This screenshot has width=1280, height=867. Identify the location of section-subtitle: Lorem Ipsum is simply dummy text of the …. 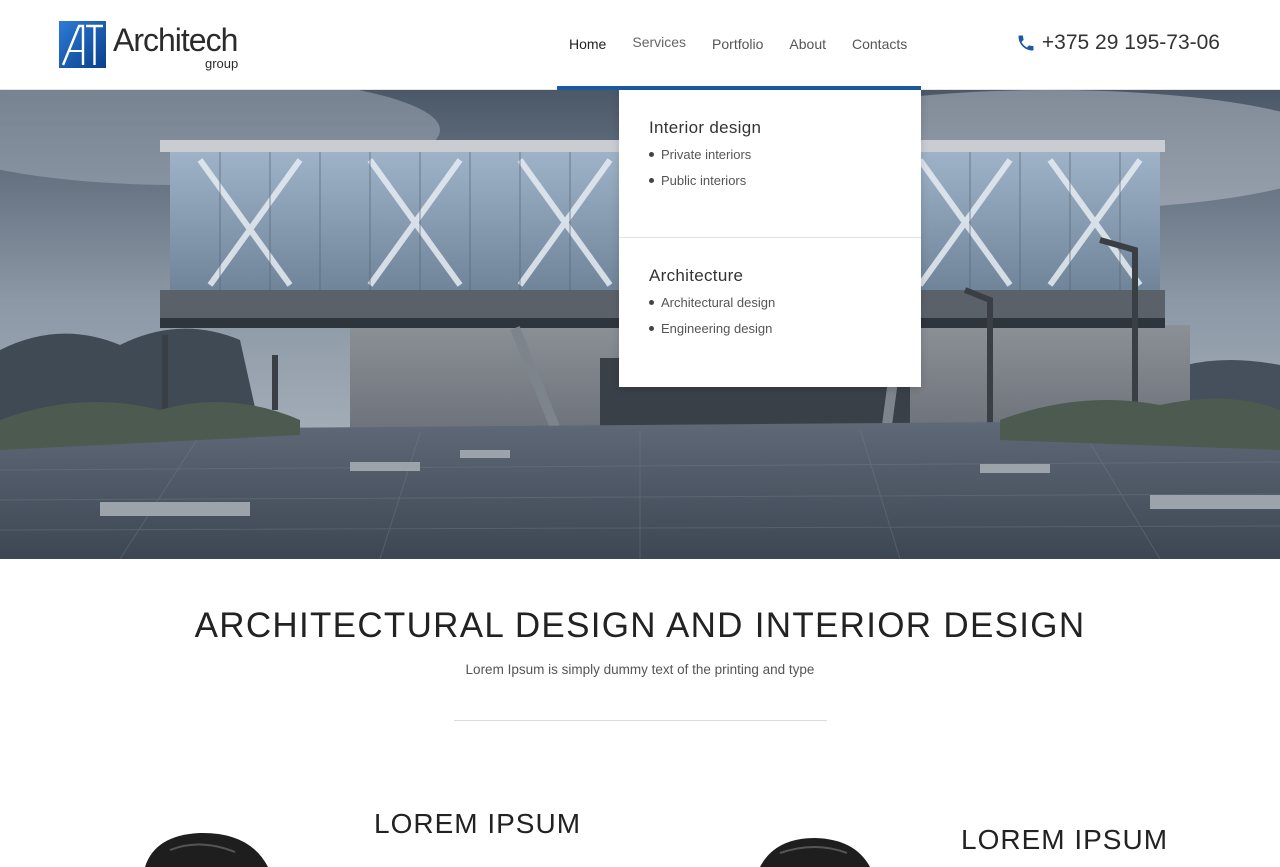
(640, 669).